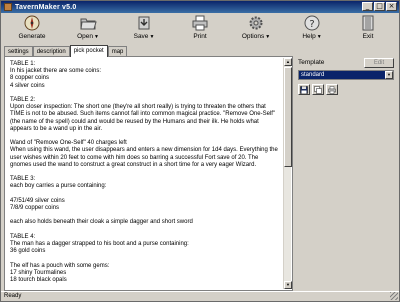 The height and width of the screenshot is (302, 400). Describe the element at coordinates (394, 296) in the screenshot. I see `resize-grip` at that location.